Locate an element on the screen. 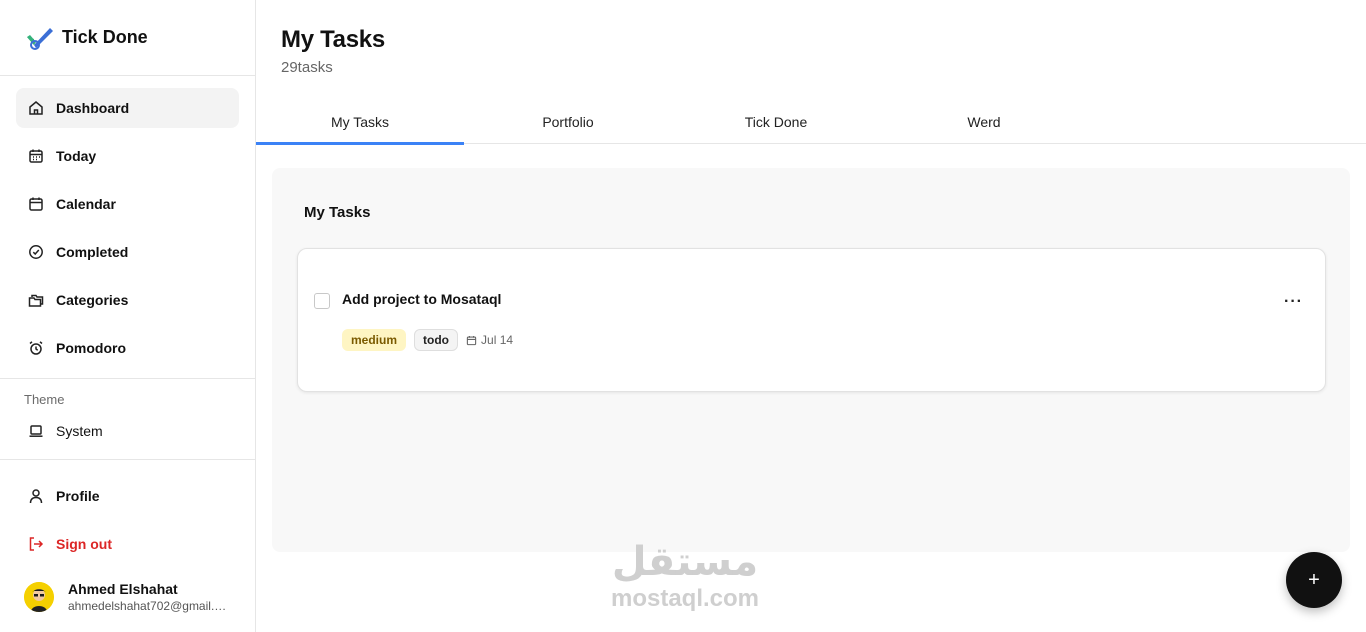  watermark: مستقل mostaql.com is located at coordinates (685, 575).